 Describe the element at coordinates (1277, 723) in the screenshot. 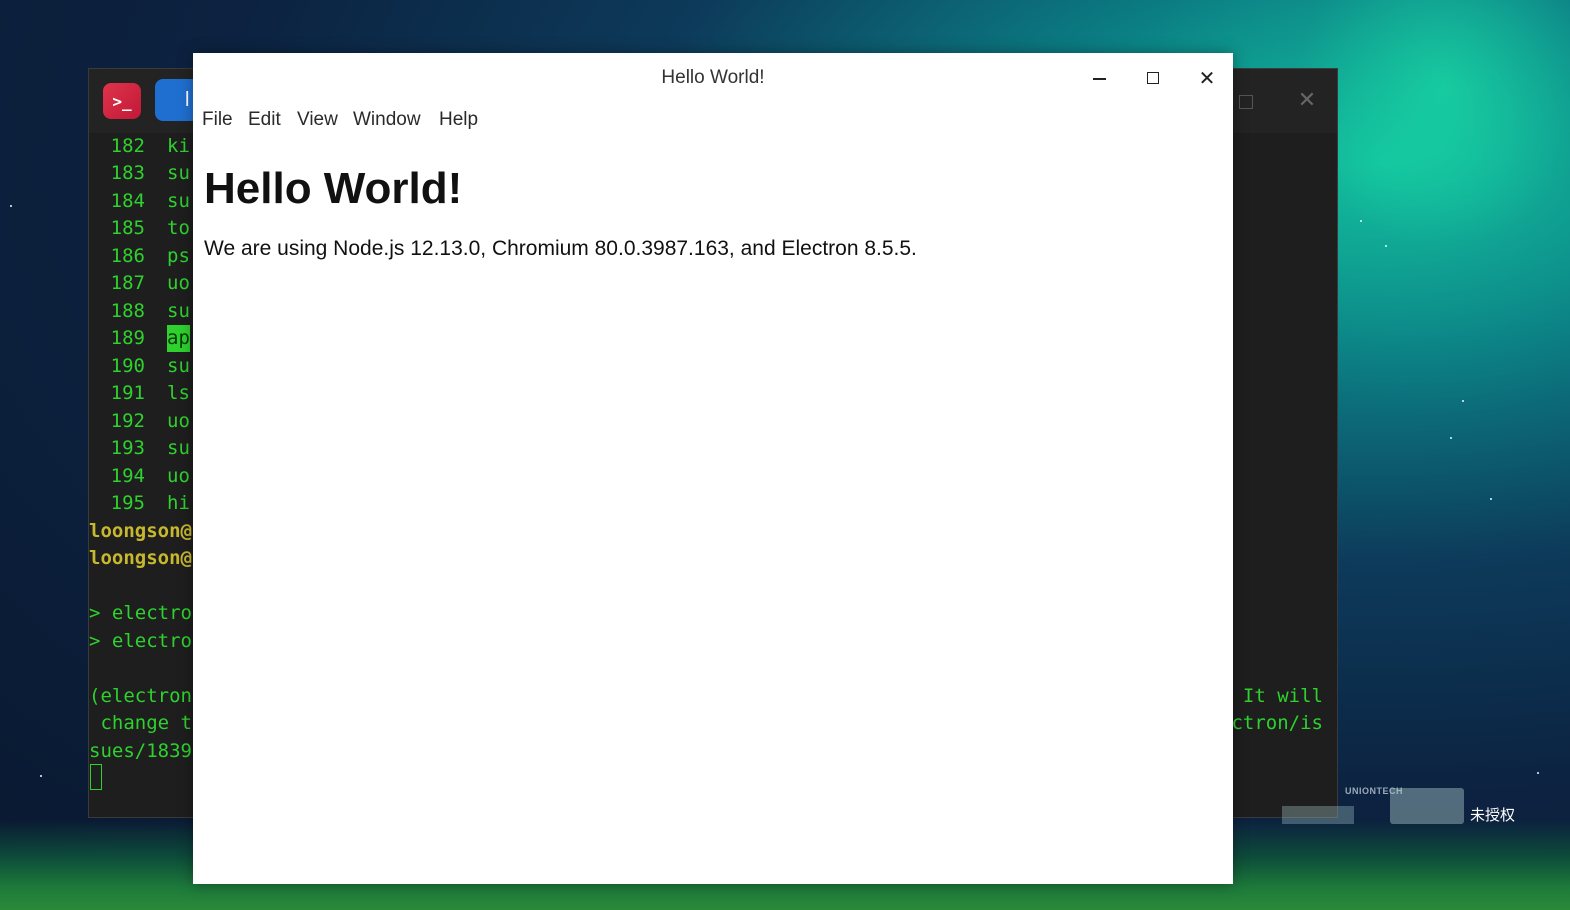

I see `warning-line-right: ctron/is` at that location.